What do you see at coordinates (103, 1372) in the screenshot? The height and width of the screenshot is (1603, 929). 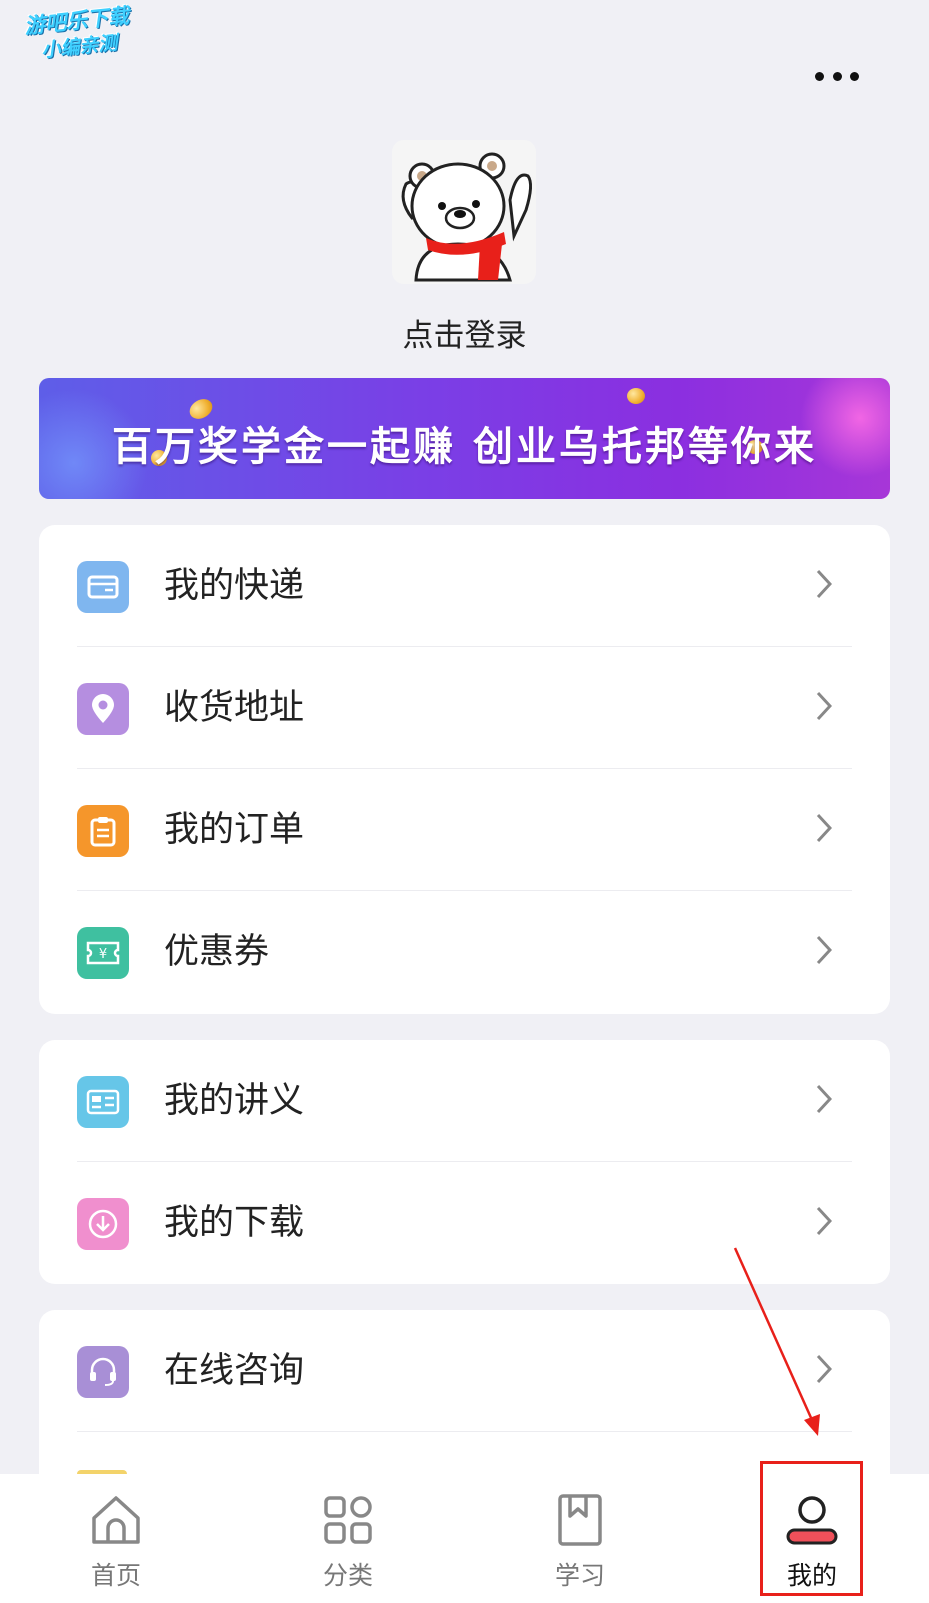 I see `headset-icon` at bounding box center [103, 1372].